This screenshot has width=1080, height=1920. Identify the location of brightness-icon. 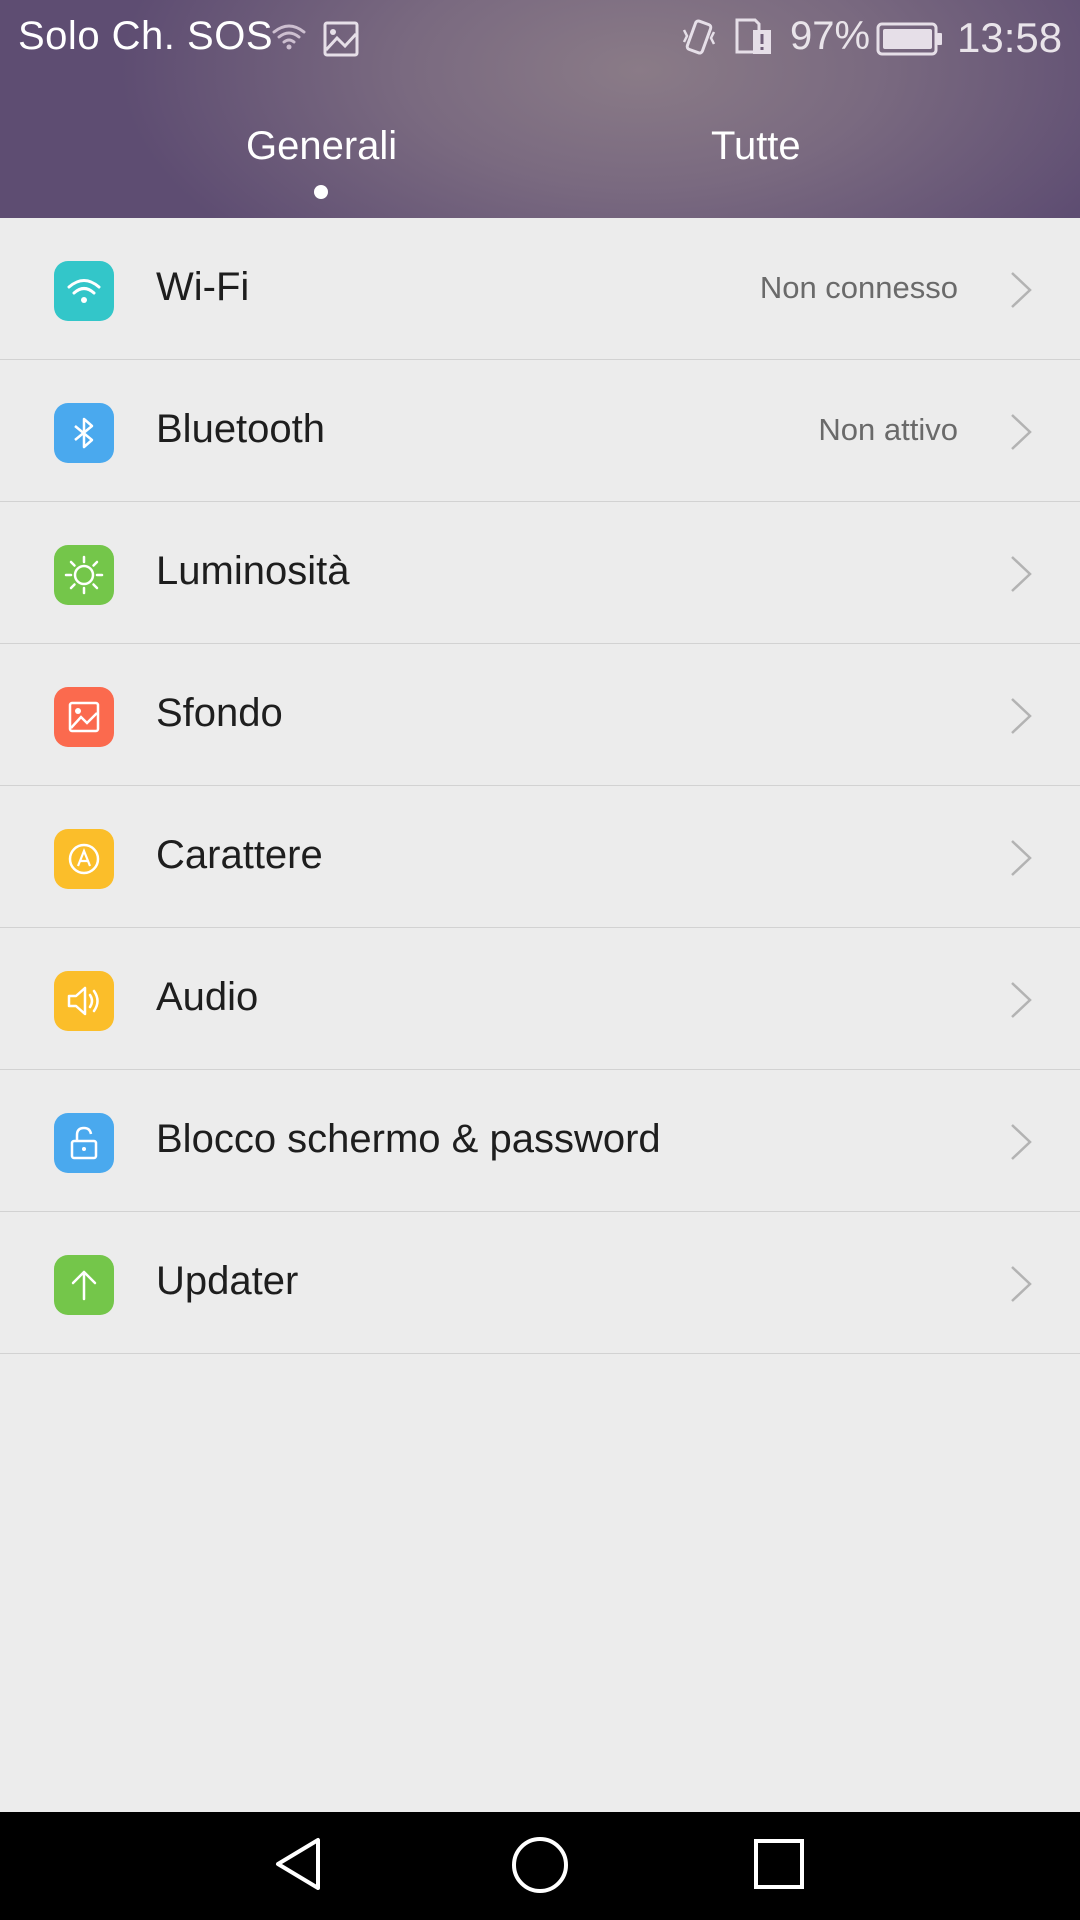
(84, 575).